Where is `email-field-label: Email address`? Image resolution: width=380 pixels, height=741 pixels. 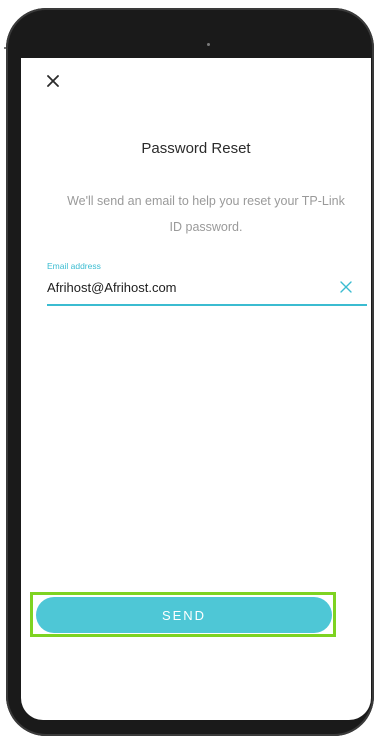
email-field-label: Email address is located at coordinates (74, 266).